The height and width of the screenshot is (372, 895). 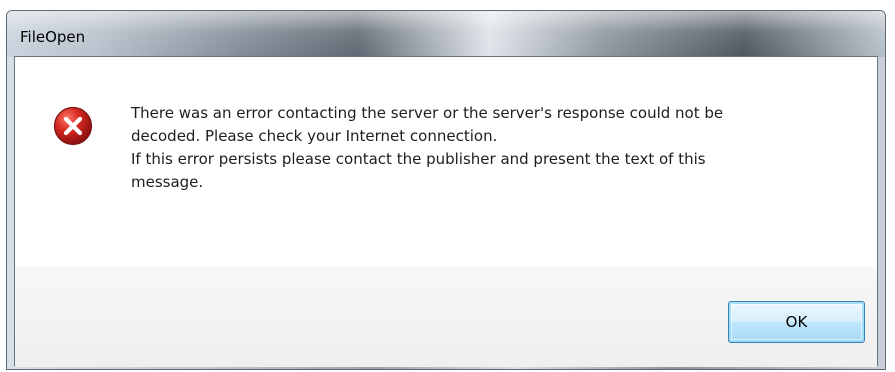 I want to click on error-icon, so click(x=73, y=126).